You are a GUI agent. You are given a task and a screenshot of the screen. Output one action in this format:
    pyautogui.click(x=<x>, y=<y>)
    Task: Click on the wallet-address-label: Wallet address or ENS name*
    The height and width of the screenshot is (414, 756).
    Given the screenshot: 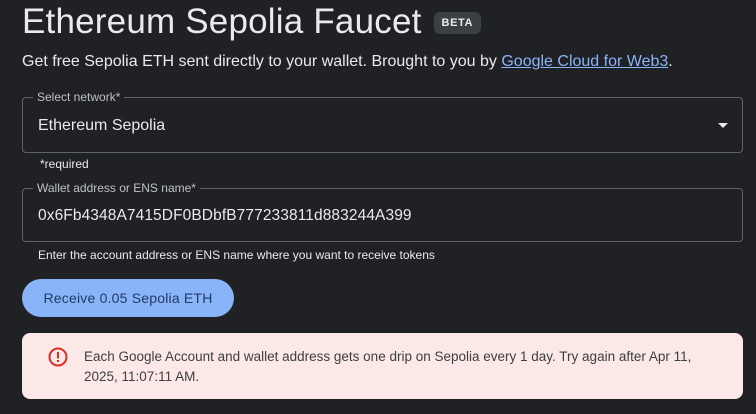 What is the action you would take?
    pyautogui.click(x=116, y=188)
    